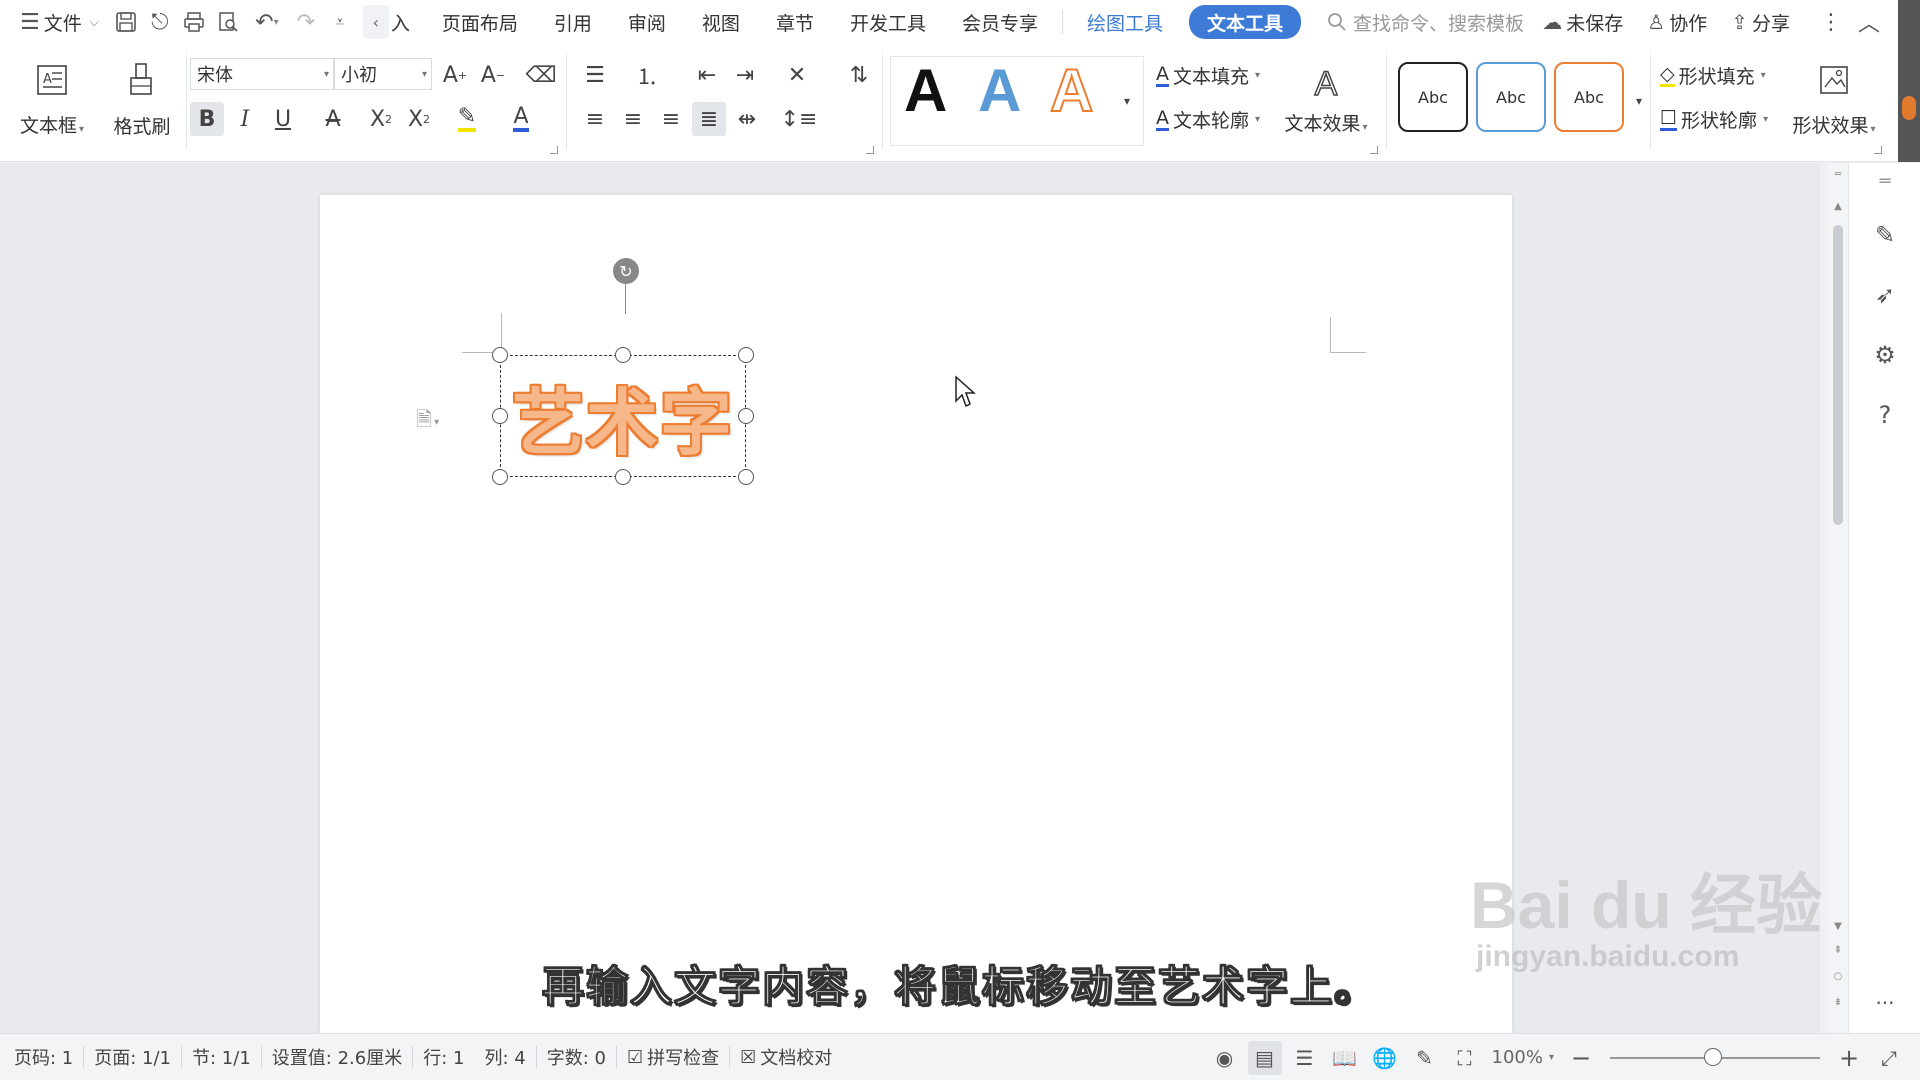 The image size is (1920, 1080). Describe the element at coordinates (1582, 22) in the screenshot. I see `unsaved-button: ☁ 未保存` at that location.